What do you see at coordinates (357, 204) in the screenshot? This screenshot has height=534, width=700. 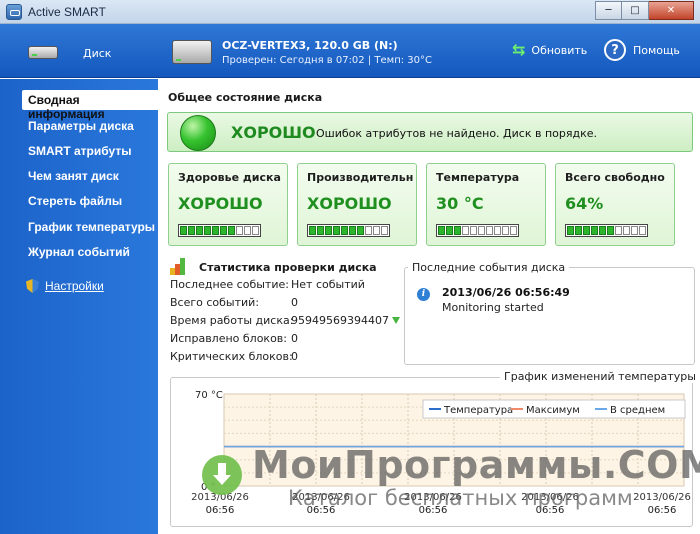 I see `card-performance: Производительн ХОРОШО` at bounding box center [357, 204].